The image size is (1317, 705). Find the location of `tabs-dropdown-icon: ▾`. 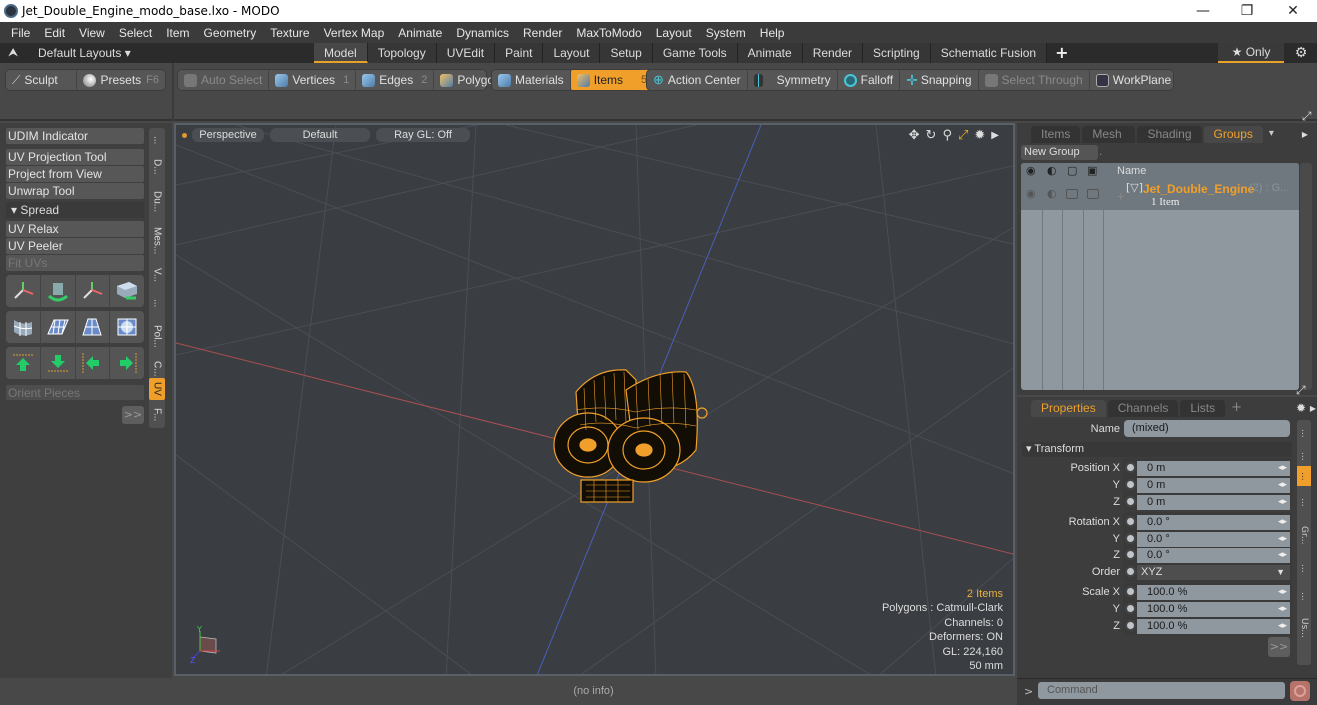

tabs-dropdown-icon: ▾ is located at coordinates (1271, 134).